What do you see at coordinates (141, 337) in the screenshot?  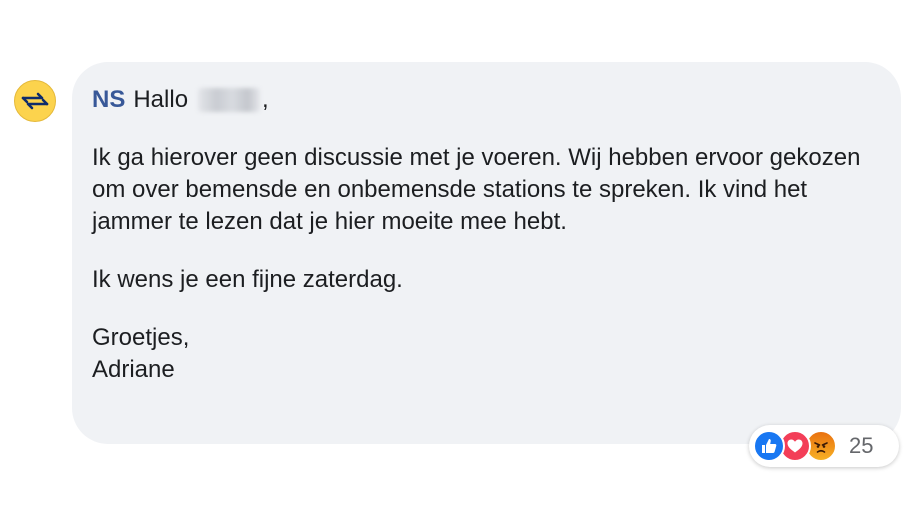 I see `comment-signoff: Groetjes,` at bounding box center [141, 337].